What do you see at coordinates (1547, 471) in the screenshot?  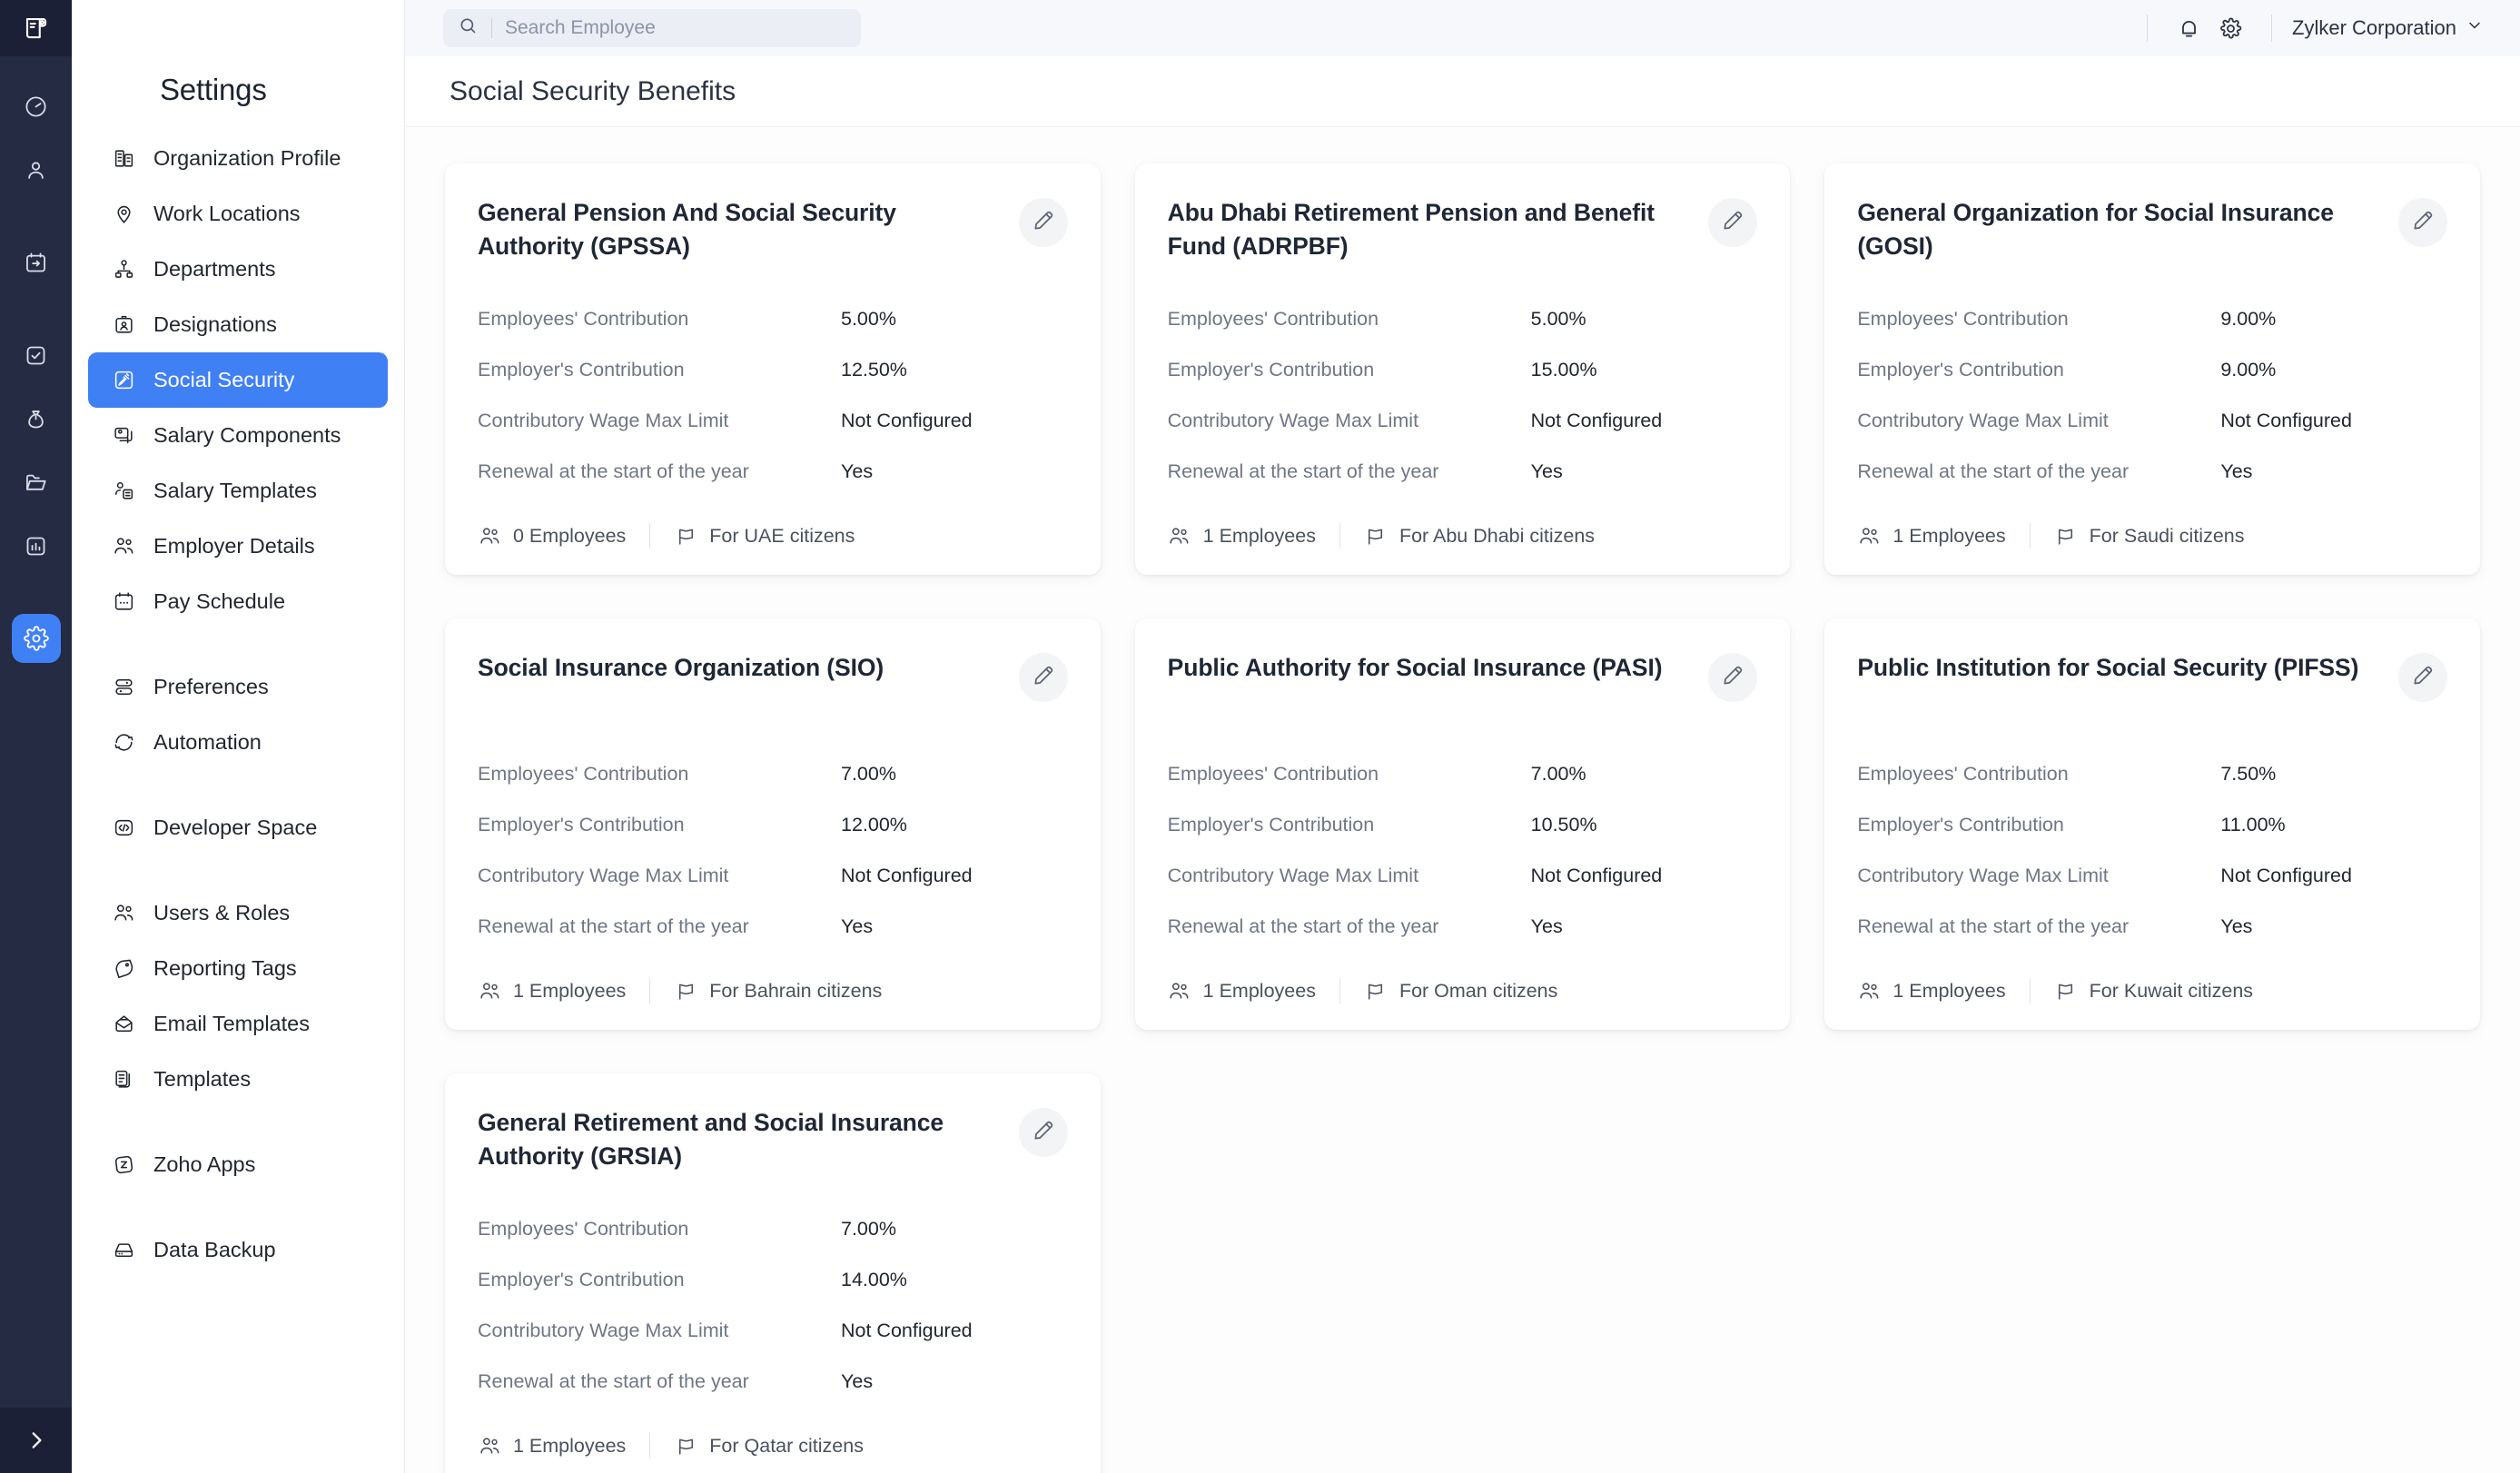 I see `row-value: Yes` at bounding box center [1547, 471].